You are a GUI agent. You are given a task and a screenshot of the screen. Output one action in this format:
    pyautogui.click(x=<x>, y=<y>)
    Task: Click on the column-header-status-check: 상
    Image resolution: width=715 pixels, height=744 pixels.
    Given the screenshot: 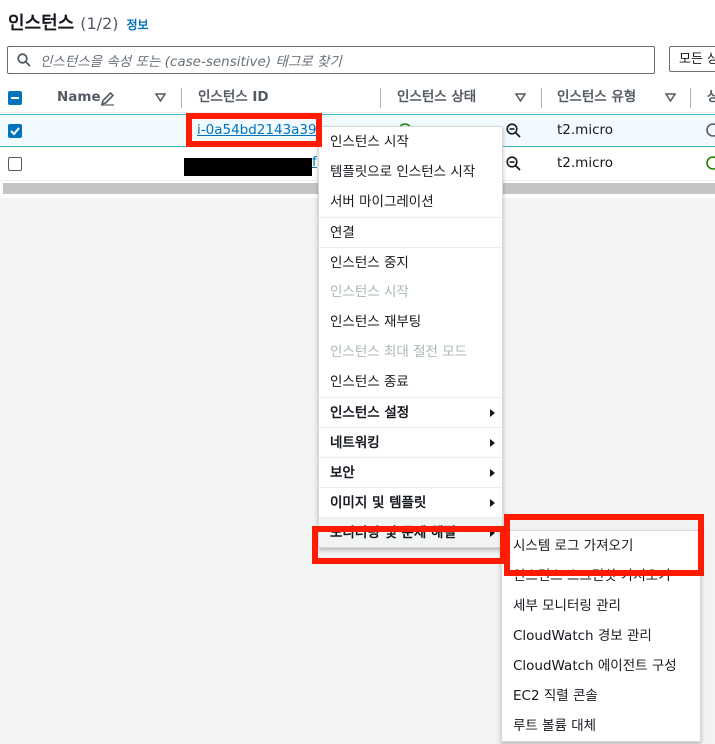 What is the action you would take?
    pyautogui.click(x=711, y=97)
    